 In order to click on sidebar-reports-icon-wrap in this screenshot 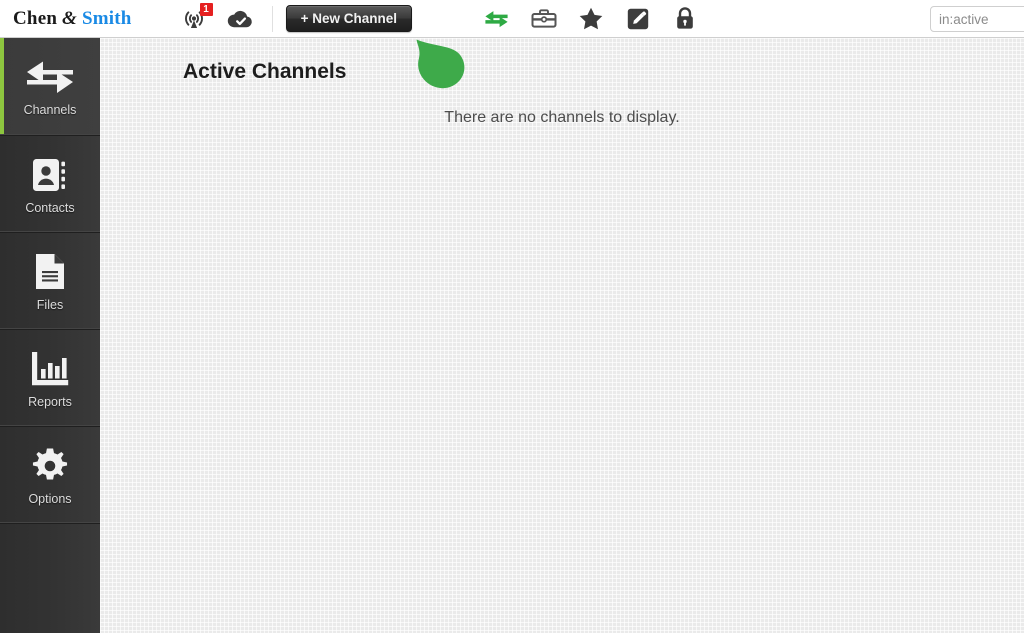, I will do `click(50, 369)`.